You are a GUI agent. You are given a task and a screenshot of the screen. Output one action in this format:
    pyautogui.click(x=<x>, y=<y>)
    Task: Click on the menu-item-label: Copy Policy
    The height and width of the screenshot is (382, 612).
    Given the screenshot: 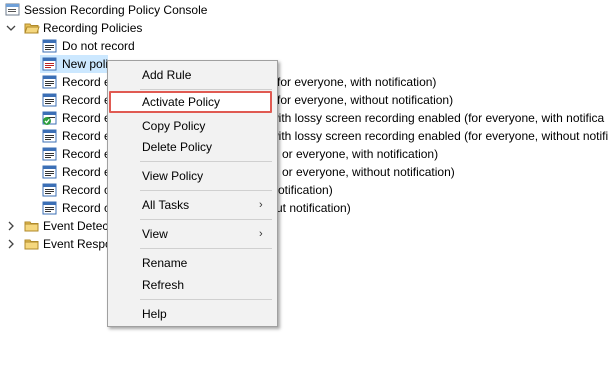 What is the action you would take?
    pyautogui.click(x=174, y=126)
    